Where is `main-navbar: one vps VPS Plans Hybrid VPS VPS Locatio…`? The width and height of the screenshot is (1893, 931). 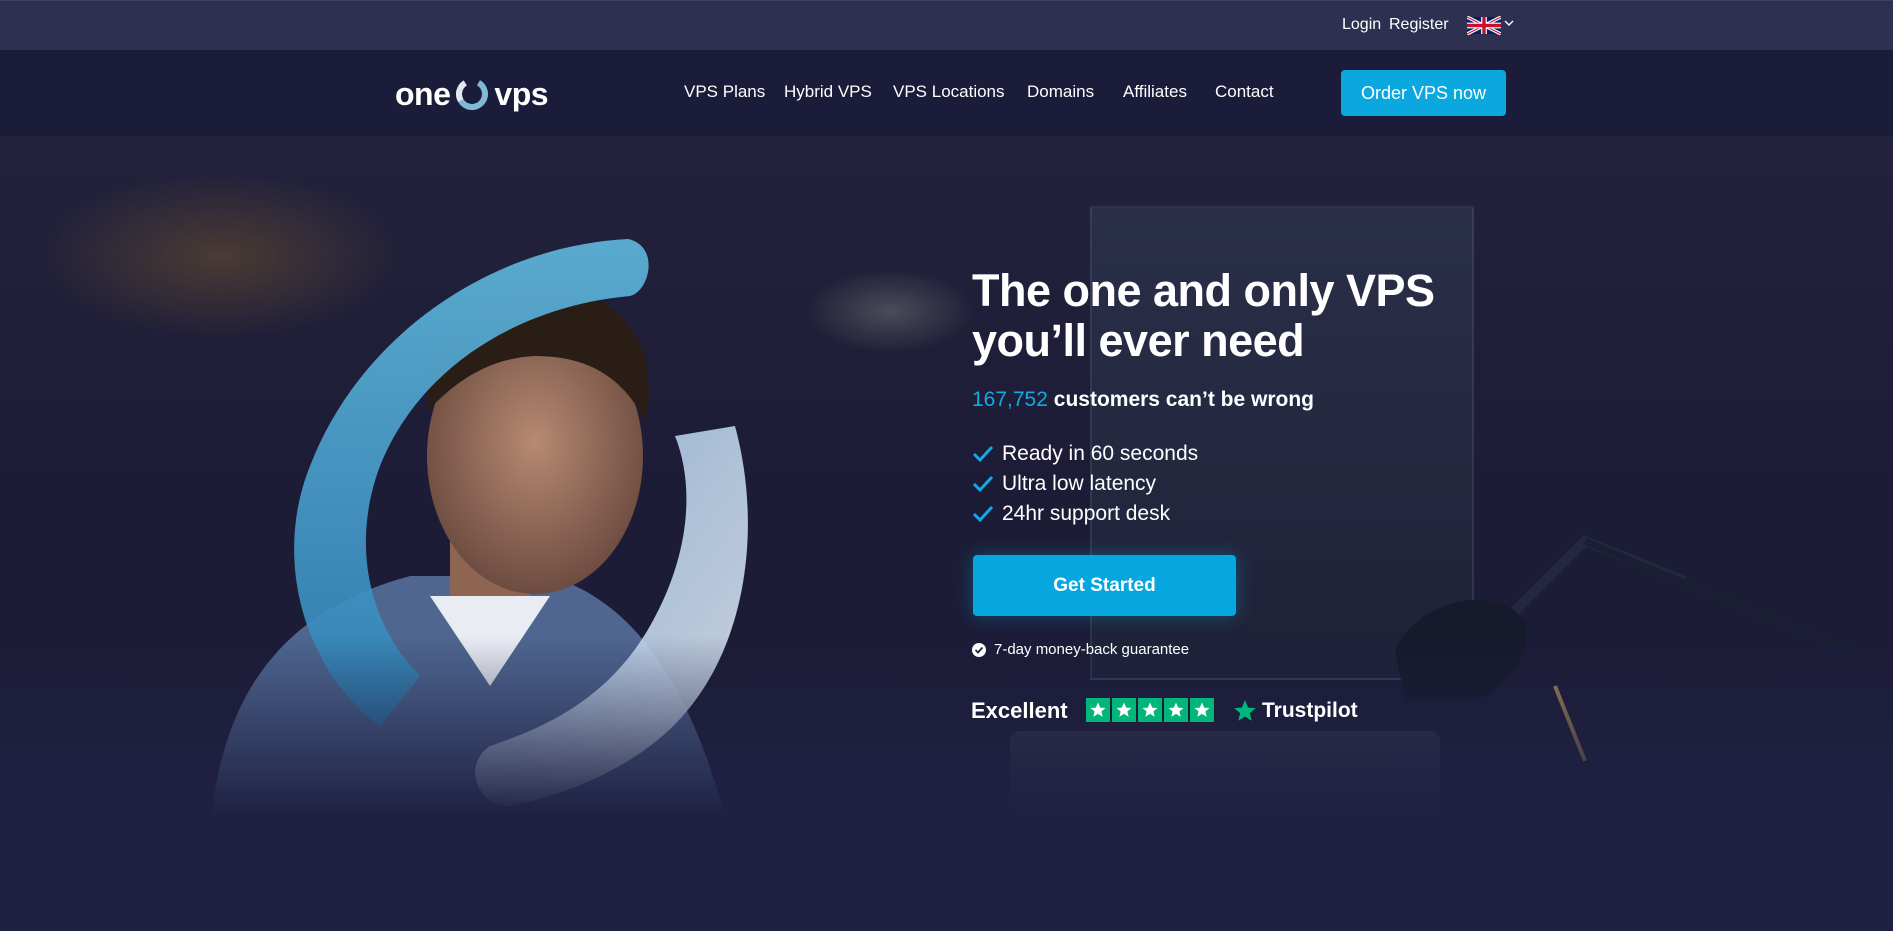
main-navbar: one vps VPS Plans Hybrid VPS VPS Locatio… is located at coordinates (946, 93).